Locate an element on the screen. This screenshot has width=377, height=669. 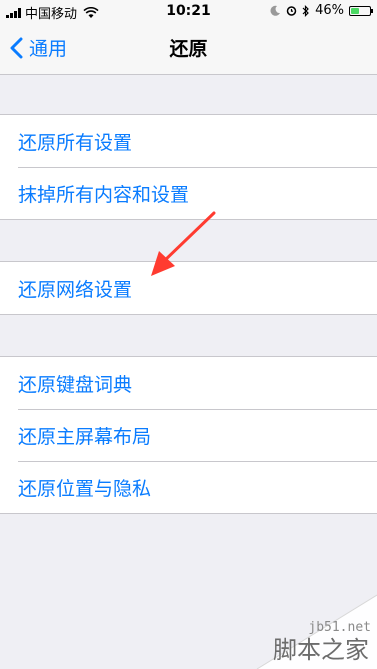
row-label: 还原主屏幕布局 is located at coordinates (85, 436).